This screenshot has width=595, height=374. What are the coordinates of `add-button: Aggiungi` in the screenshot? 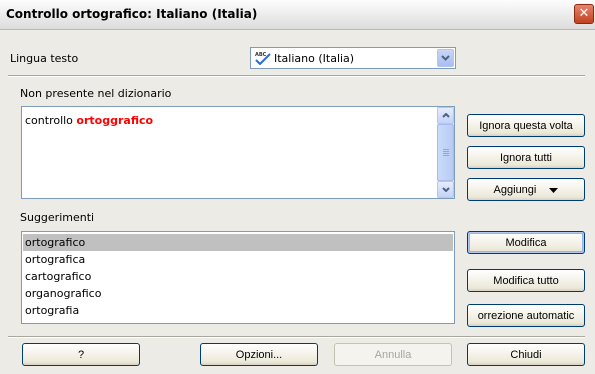 It's located at (526, 189).